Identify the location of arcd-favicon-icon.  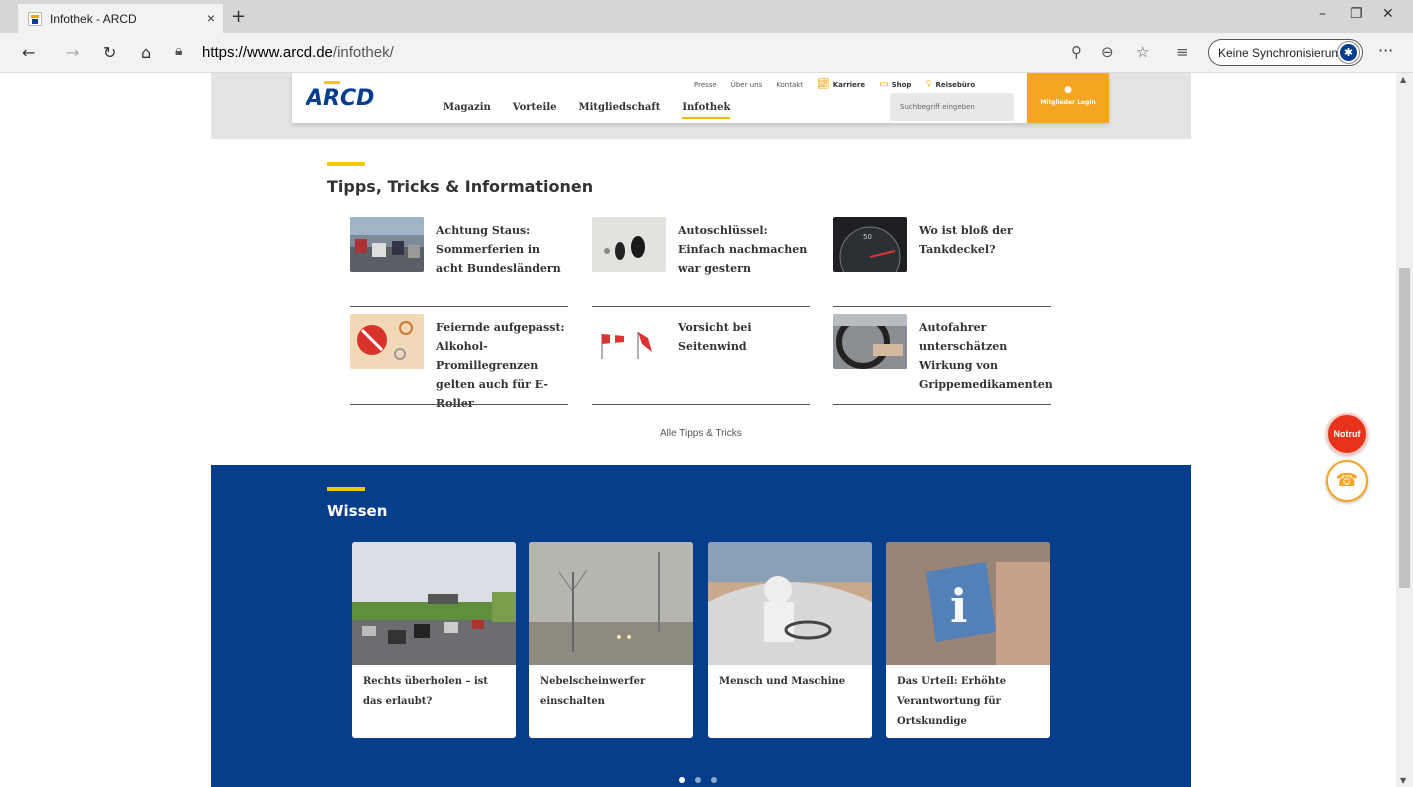
(35, 18).